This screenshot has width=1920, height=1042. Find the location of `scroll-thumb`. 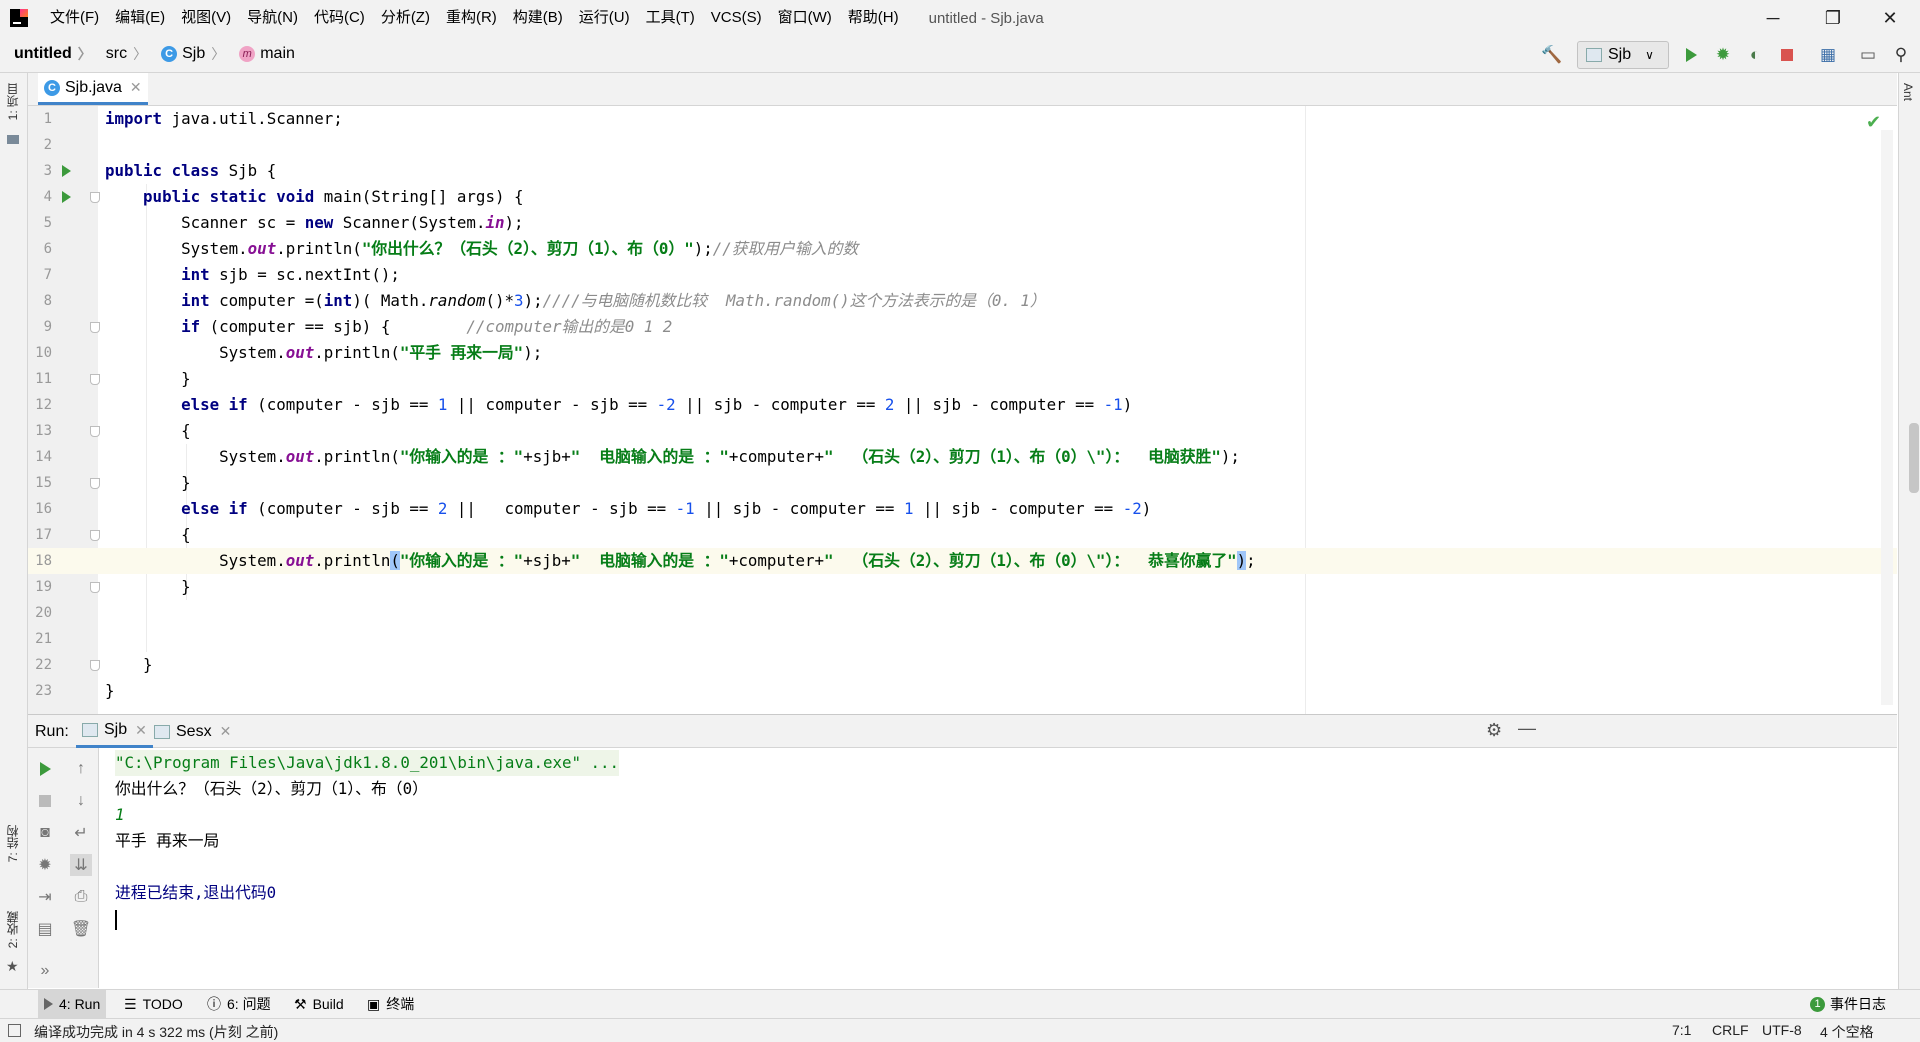

scroll-thumb is located at coordinates (1914, 458).